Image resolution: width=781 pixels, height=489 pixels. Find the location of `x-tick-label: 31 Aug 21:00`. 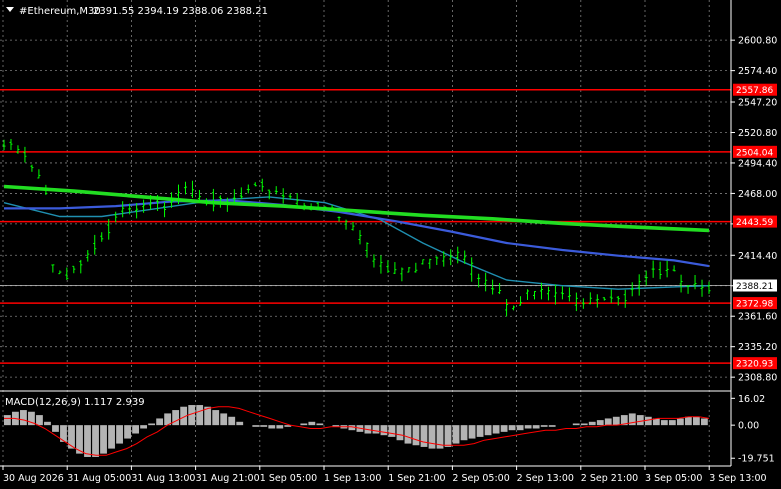

x-tick-label: 31 Aug 21:00 is located at coordinates (228, 478).